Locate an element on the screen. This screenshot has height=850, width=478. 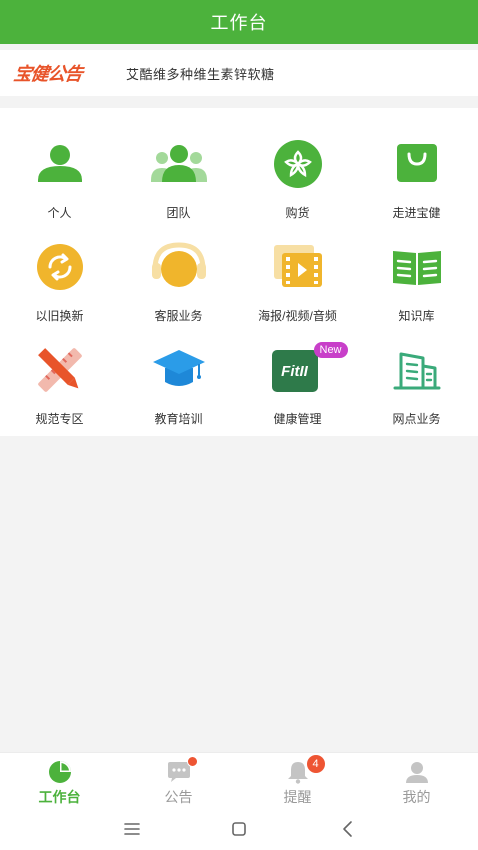
grid-item-education: 教育培训 is located at coordinates (178, 370).